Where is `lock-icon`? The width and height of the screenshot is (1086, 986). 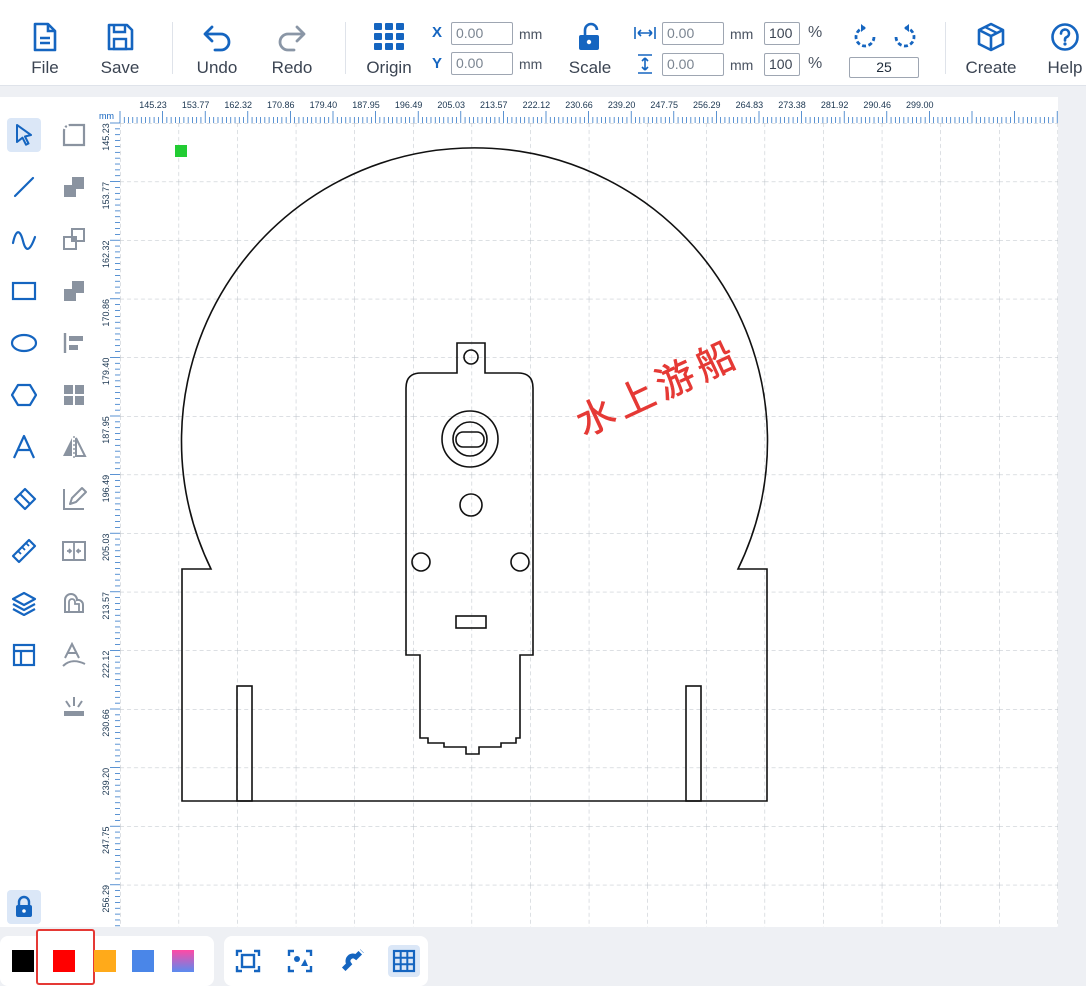
lock-icon is located at coordinates (24, 906).